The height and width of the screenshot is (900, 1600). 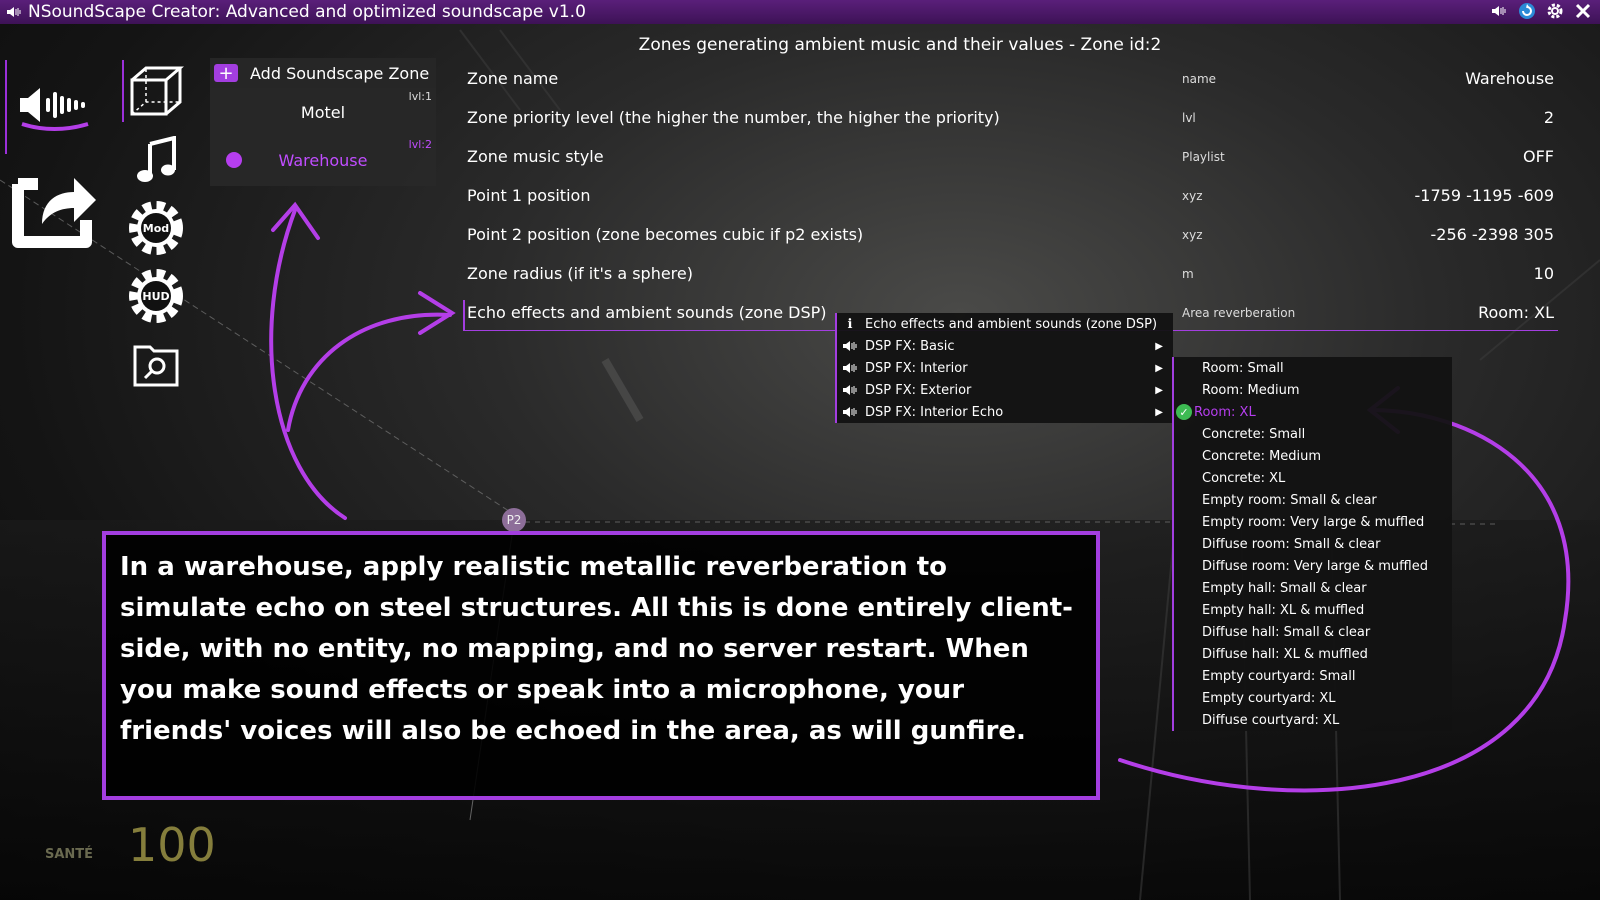 I want to click on property-value: OFF, so click(x=1538, y=156).